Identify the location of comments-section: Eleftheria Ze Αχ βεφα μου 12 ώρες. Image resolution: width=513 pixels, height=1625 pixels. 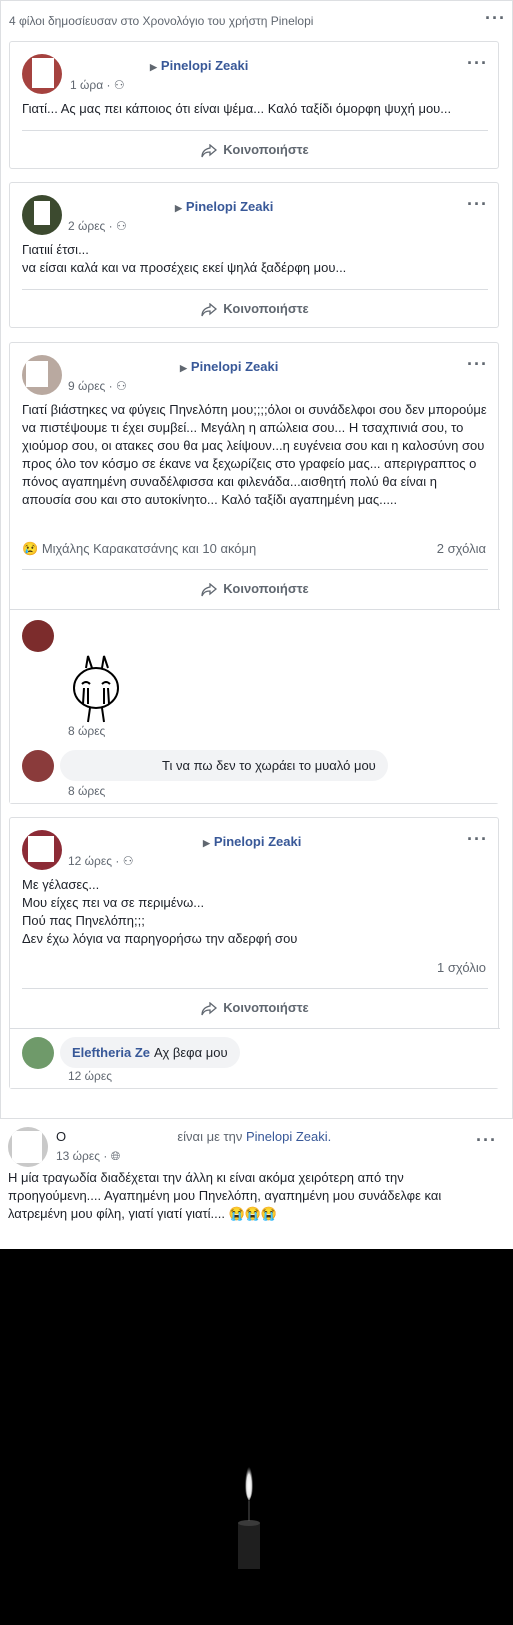
(255, 1058).